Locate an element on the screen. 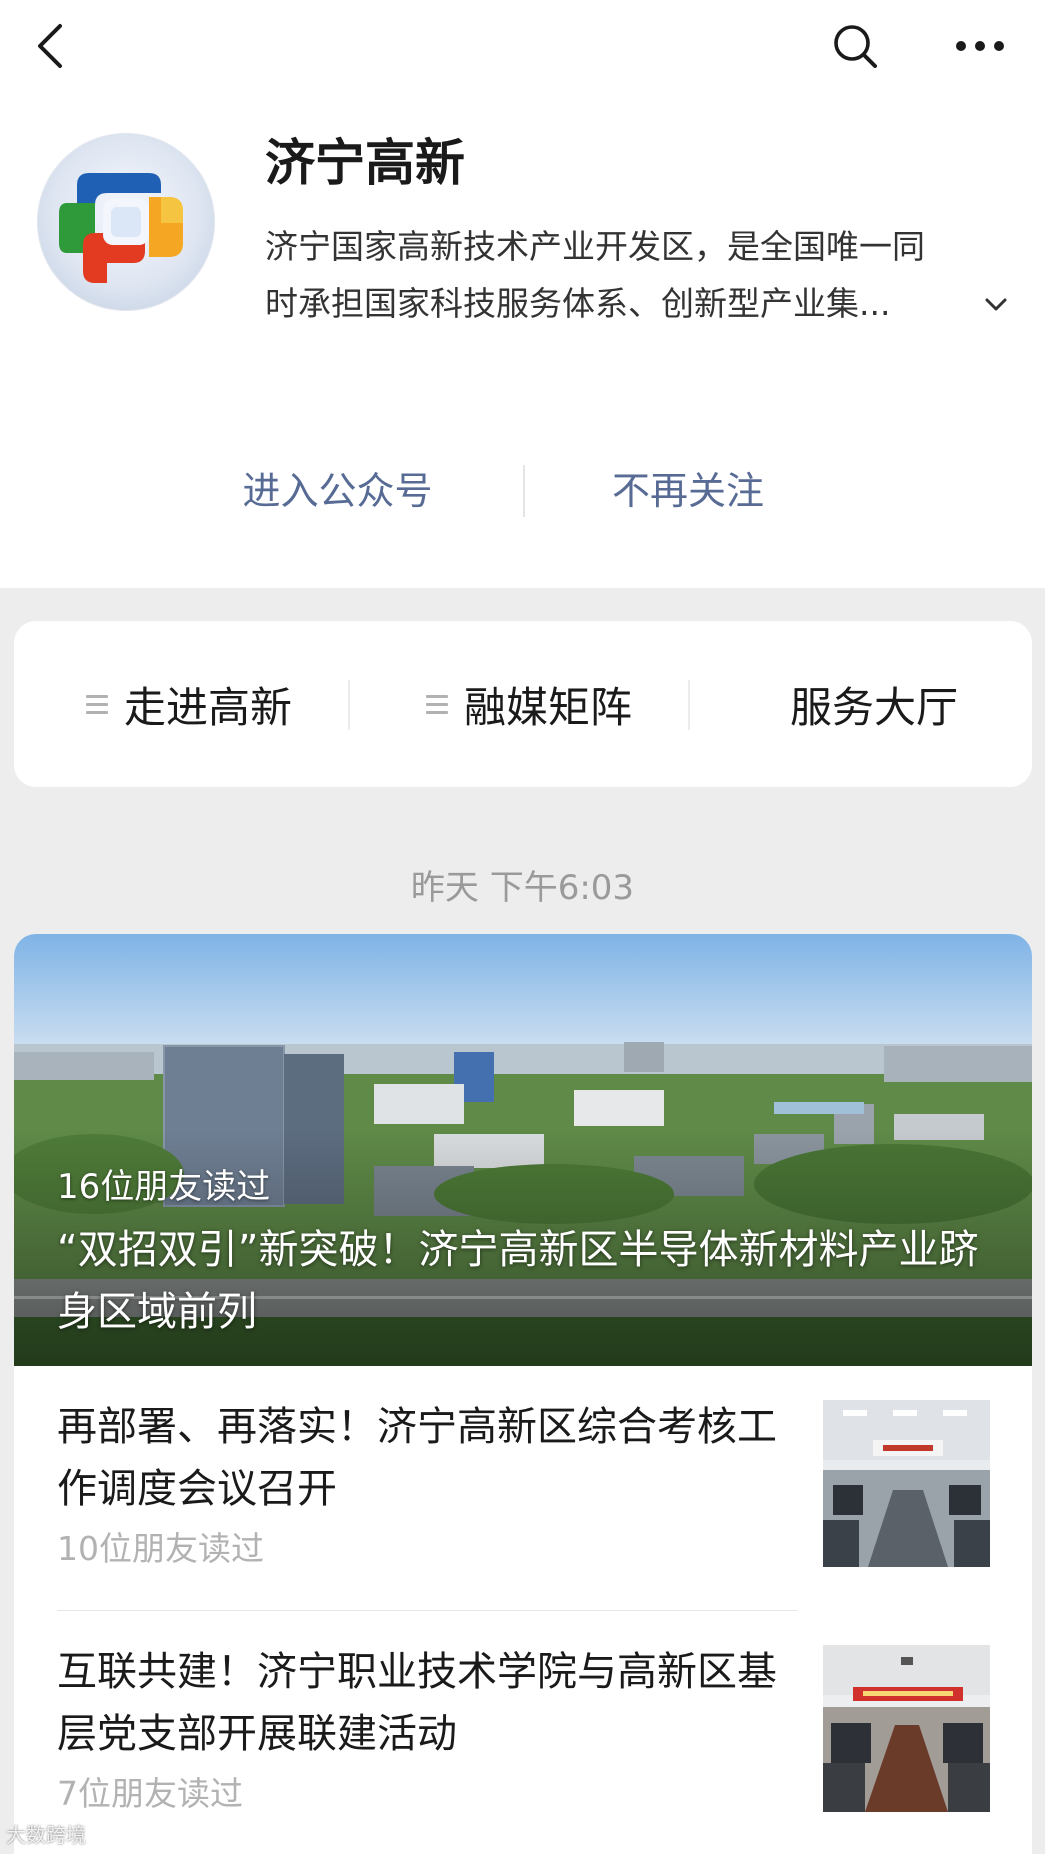  menu-item-label: 走进高新 is located at coordinates (207, 707).